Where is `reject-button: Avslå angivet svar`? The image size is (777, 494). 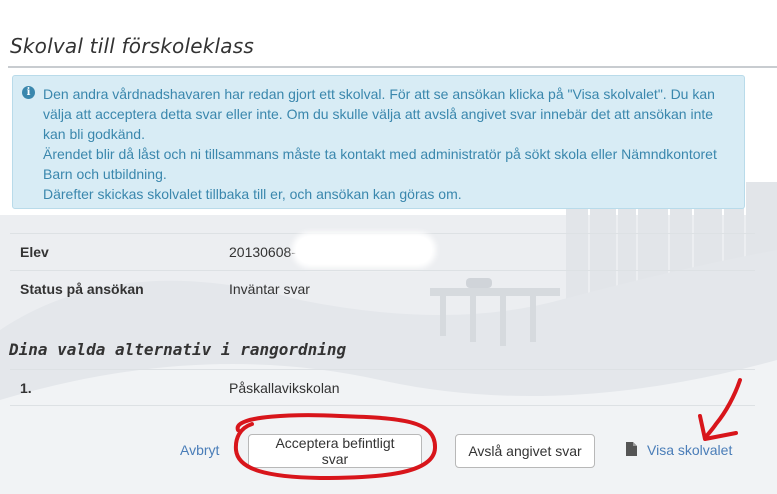 reject-button: Avslå angivet svar is located at coordinates (525, 451).